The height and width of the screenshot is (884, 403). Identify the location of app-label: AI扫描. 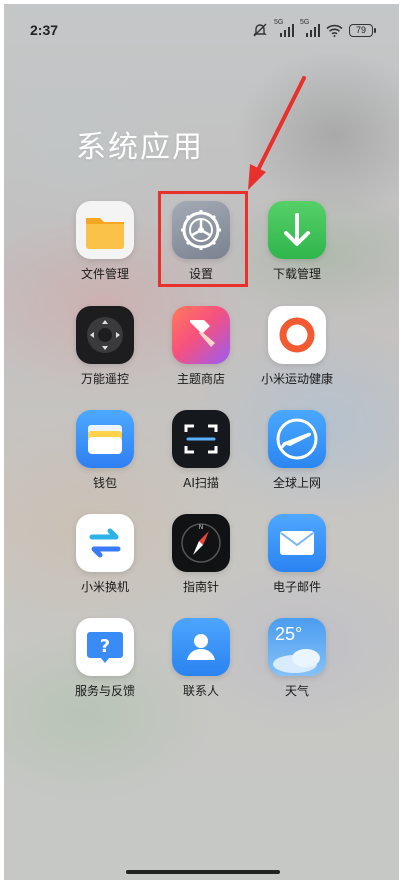
(201, 483).